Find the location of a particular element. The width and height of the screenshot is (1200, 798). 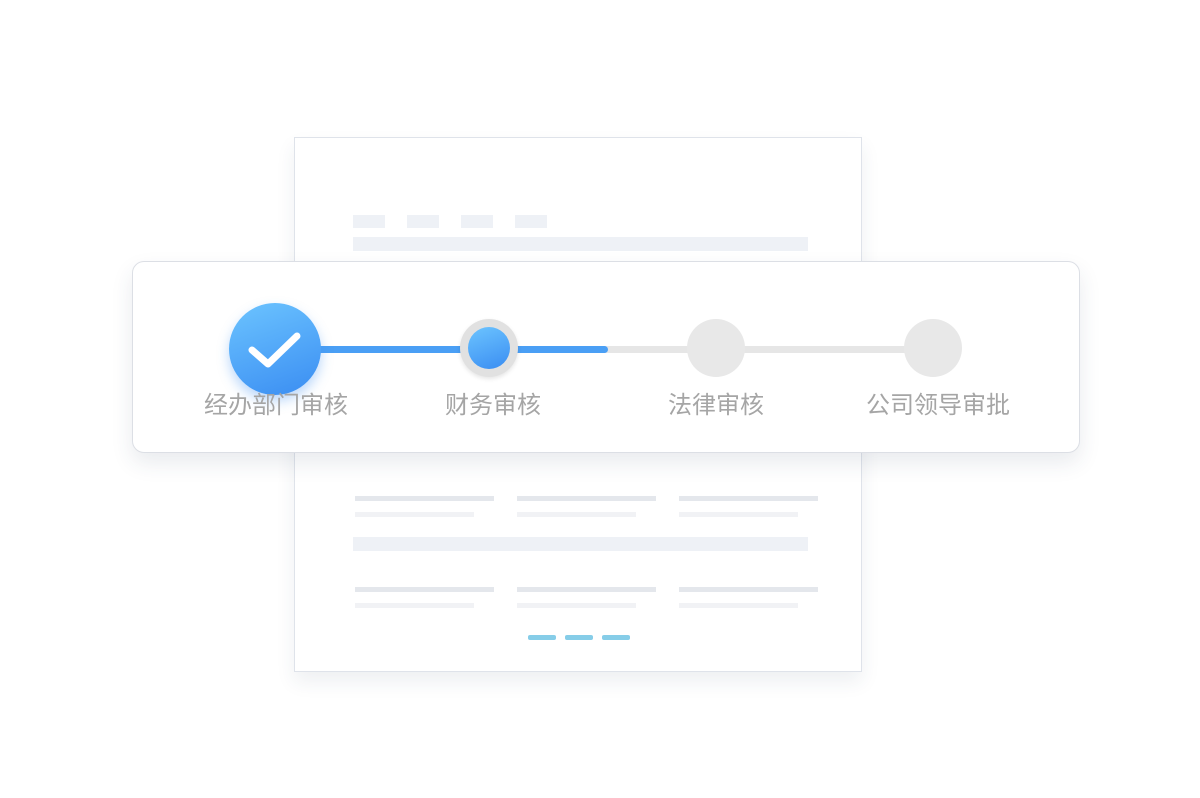

step-label-2: 财务审核 is located at coordinates (493, 405).